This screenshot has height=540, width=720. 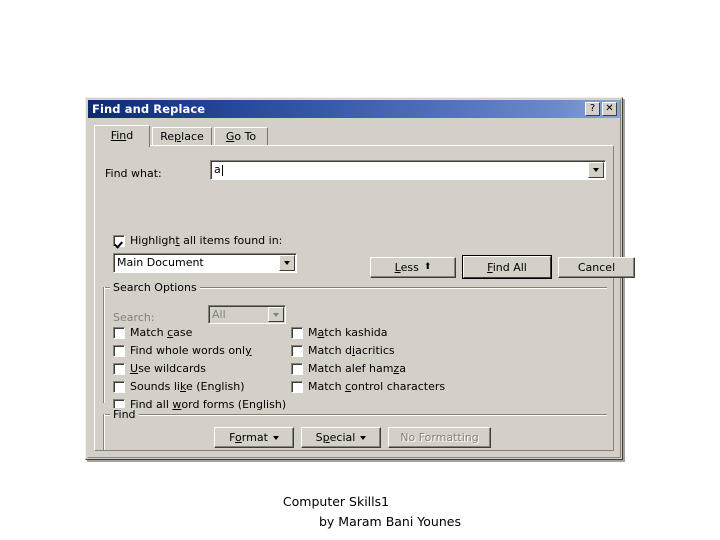 I want to click on search-scope-value: All, so click(x=219, y=314).